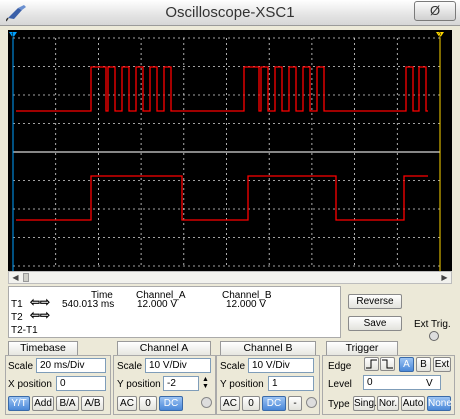 This screenshot has height=419, width=460. What do you see at coordinates (81, 383) in the screenshot?
I see `timebase-xpos-field: 0` at bounding box center [81, 383].